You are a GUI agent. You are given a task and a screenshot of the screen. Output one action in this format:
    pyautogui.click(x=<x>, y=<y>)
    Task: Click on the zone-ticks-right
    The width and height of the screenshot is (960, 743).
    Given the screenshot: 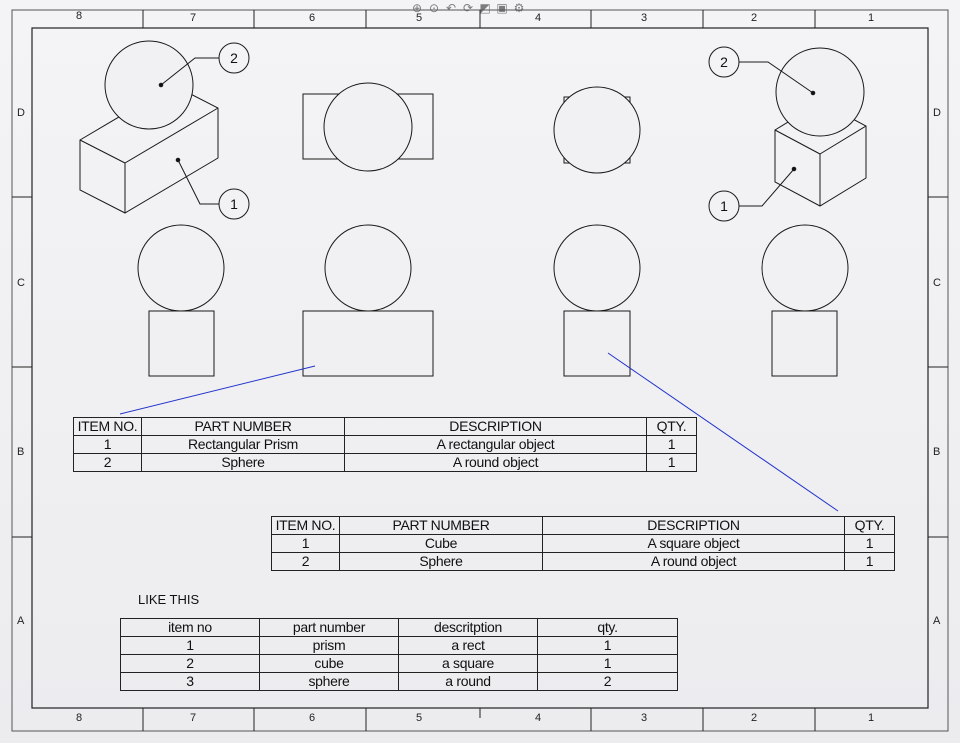 What is the action you would take?
    pyautogui.click(x=938, y=367)
    